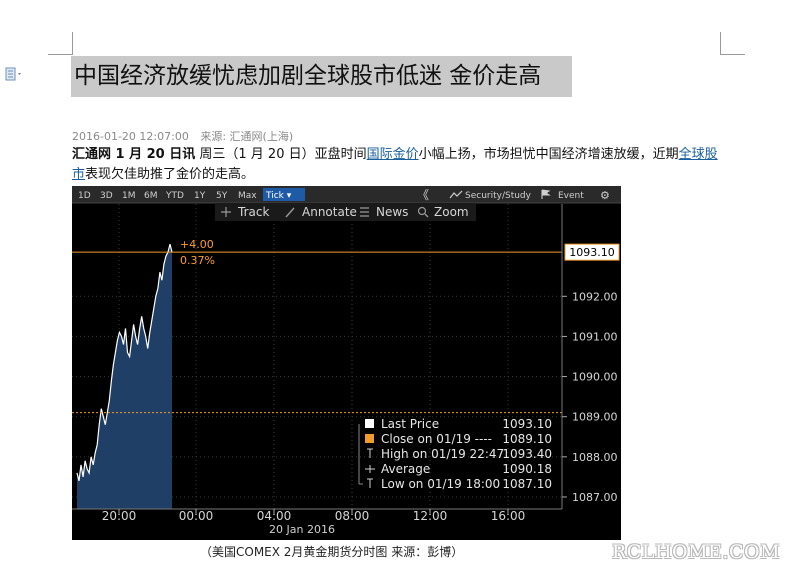 Image resolution: width=794 pixels, height=578 pixels. What do you see at coordinates (247, 196) in the screenshot?
I see `range-tab-max: Max` at bounding box center [247, 196].